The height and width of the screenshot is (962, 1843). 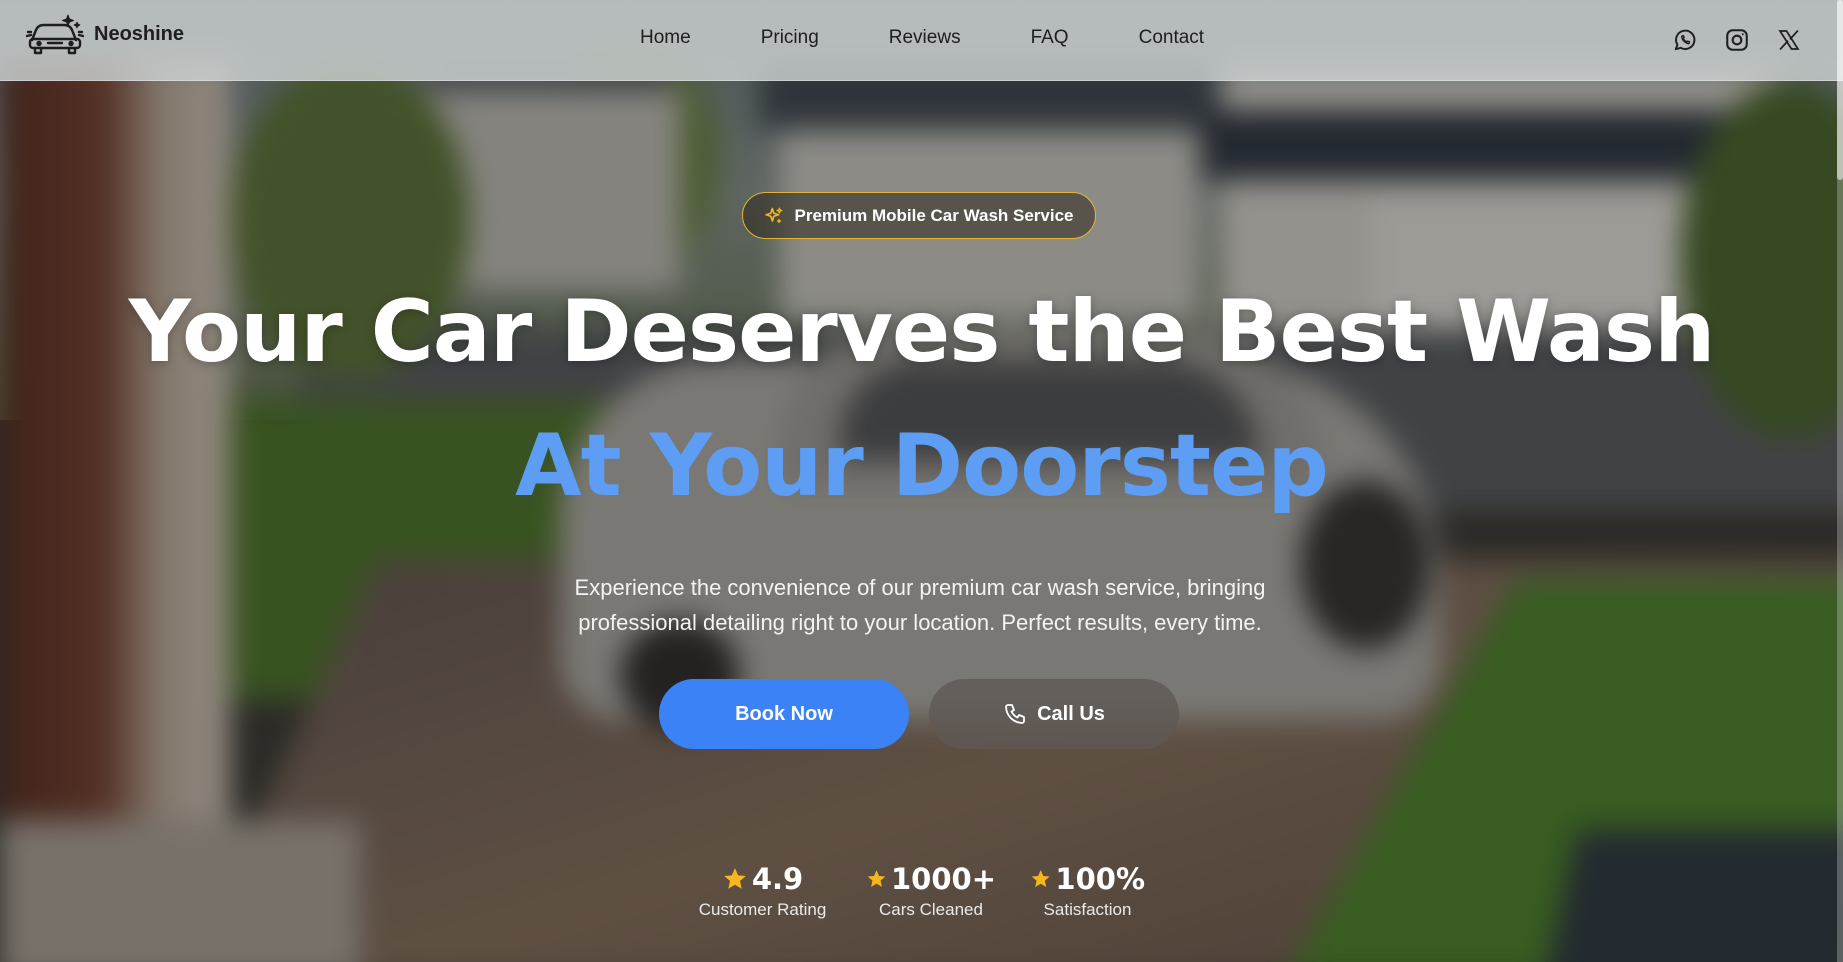 What do you see at coordinates (1789, 40) in the screenshot?
I see `x-icon` at bounding box center [1789, 40].